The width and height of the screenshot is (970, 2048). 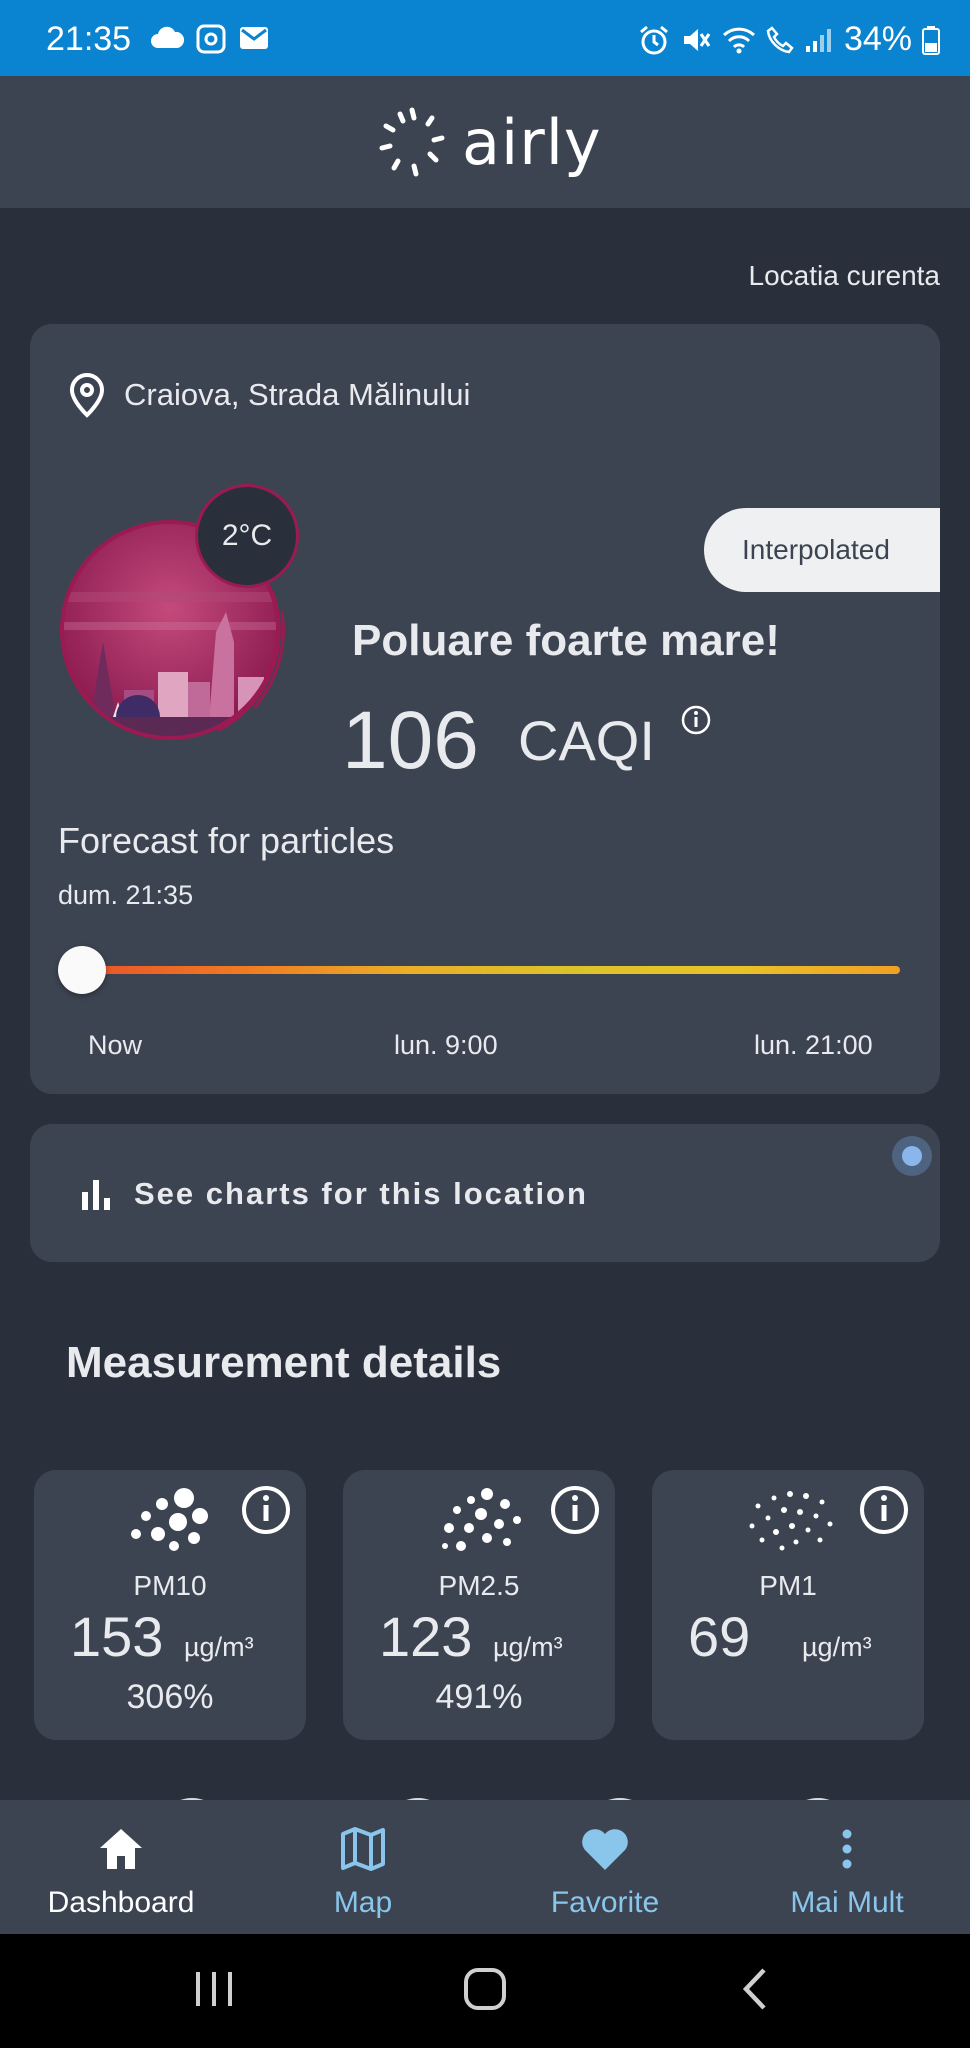 I want to click on signal-icon, so click(x=818, y=40).